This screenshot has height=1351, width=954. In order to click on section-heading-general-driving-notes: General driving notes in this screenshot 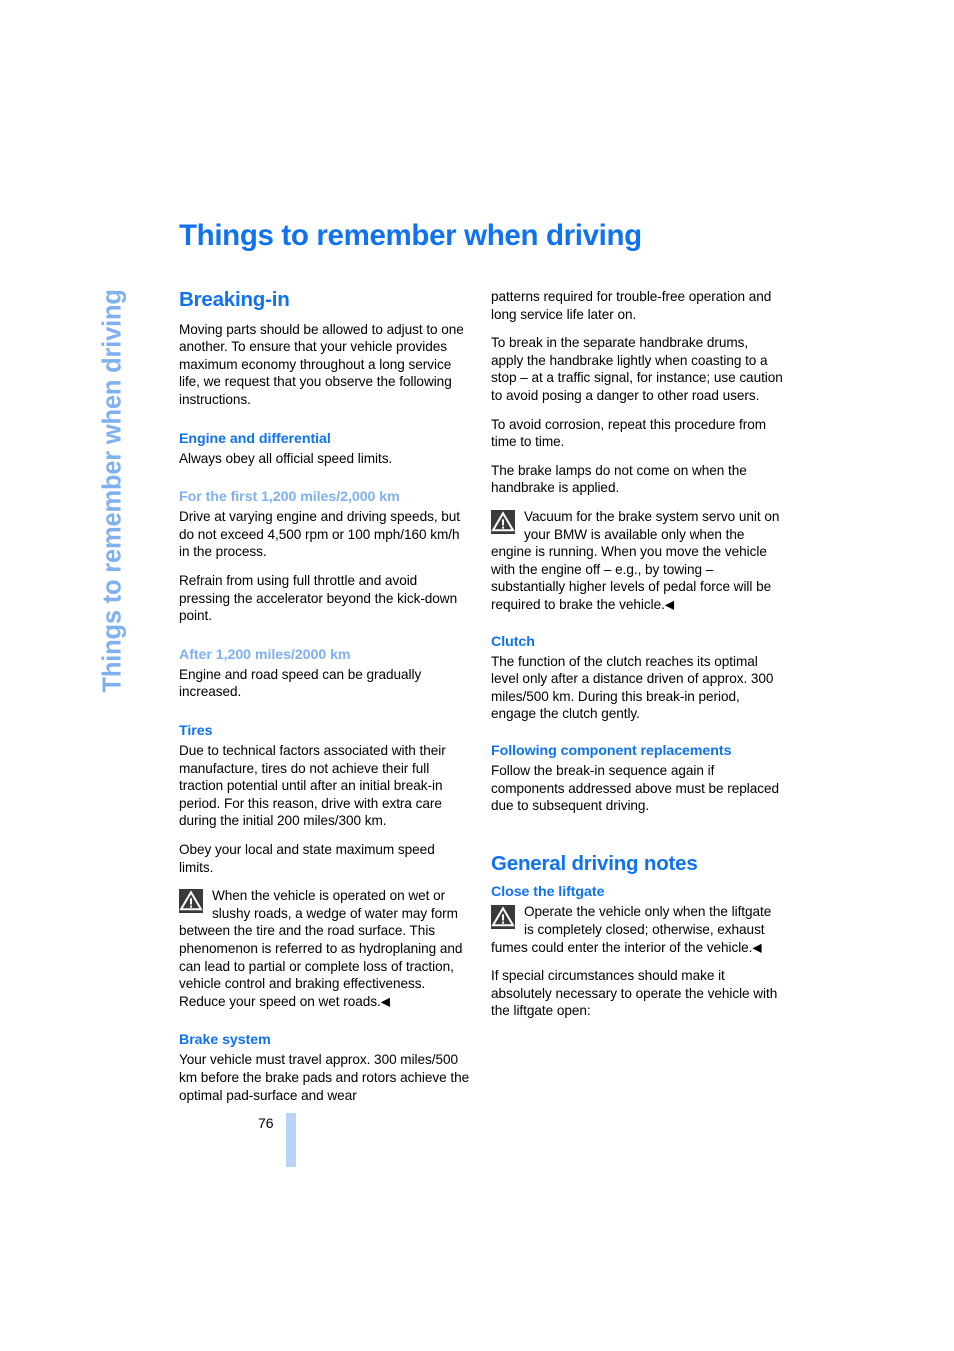, I will do `click(594, 863)`.